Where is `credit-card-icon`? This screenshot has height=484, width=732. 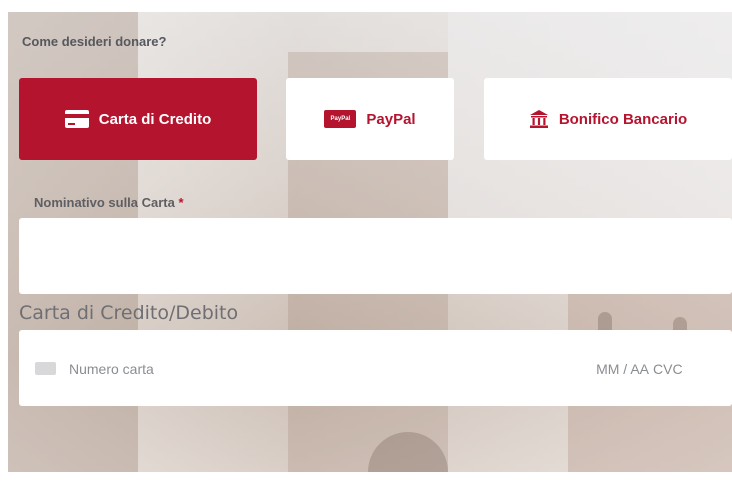
credit-card-icon is located at coordinates (76, 119).